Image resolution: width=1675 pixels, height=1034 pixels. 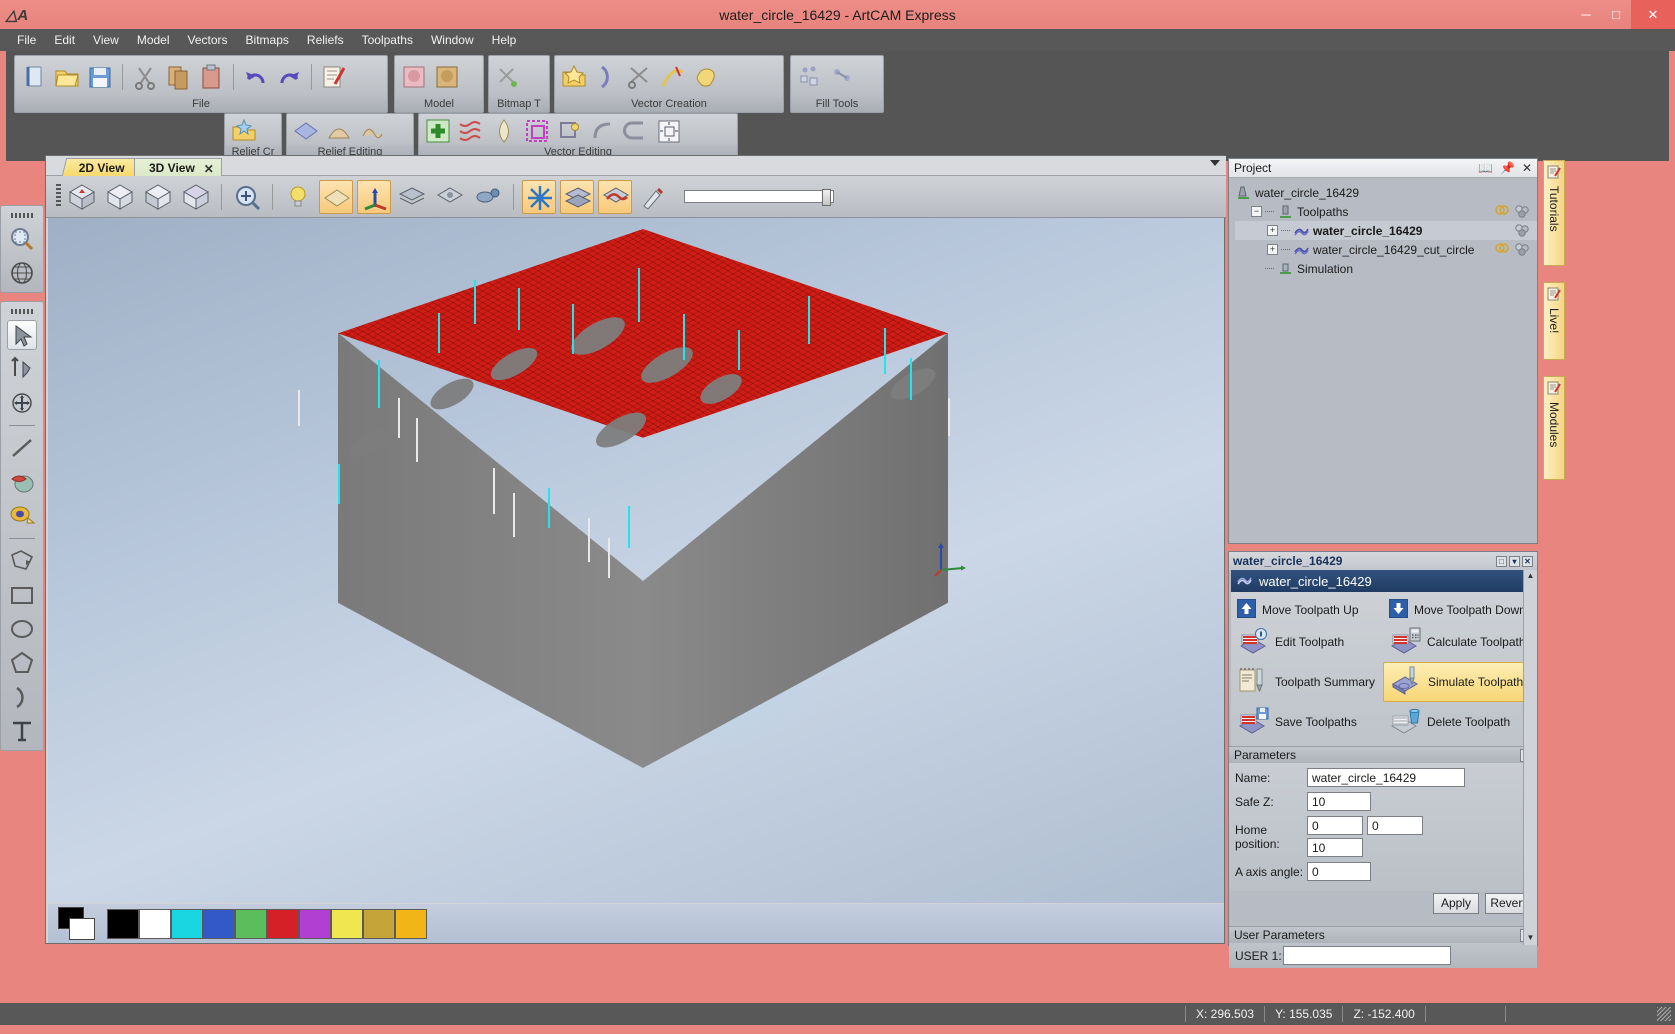 I want to click on palette-swatch-red, so click(x=283, y=923).